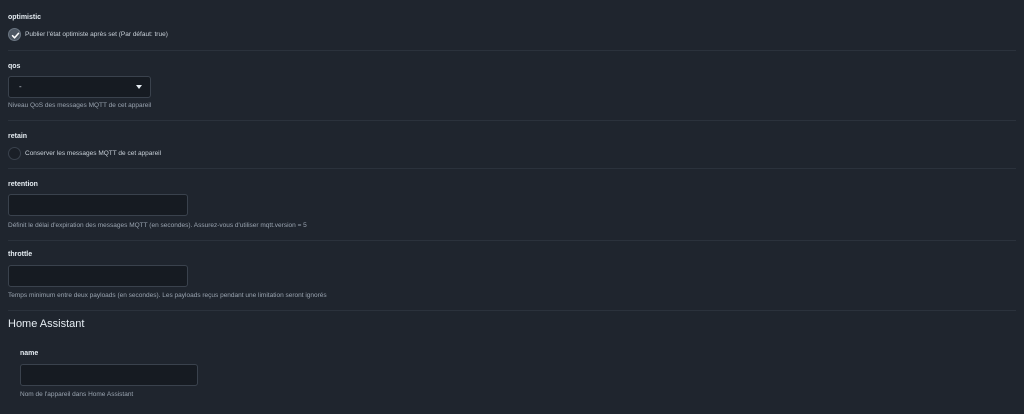  Describe the element at coordinates (29, 353) in the screenshot. I see `ha-name-label: name` at that location.